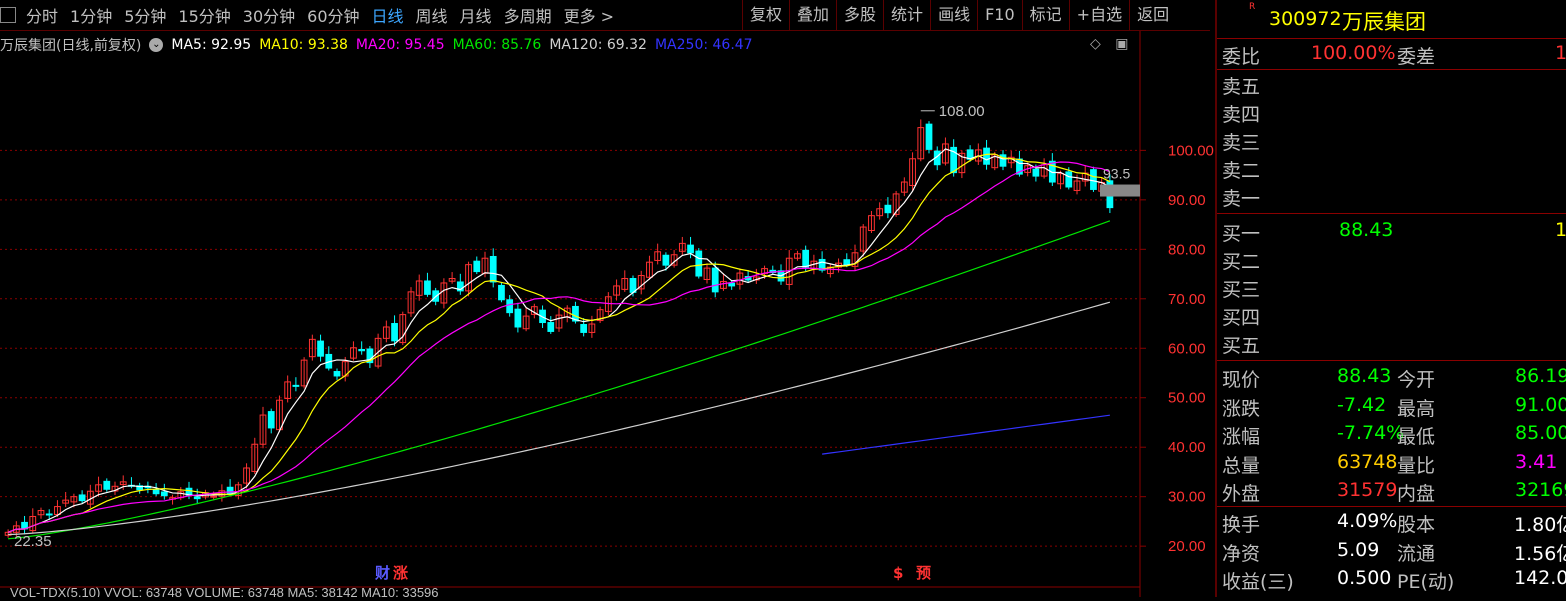  Describe the element at coordinates (432, 15) in the screenshot. I see `tab-7: 周线` at that location.